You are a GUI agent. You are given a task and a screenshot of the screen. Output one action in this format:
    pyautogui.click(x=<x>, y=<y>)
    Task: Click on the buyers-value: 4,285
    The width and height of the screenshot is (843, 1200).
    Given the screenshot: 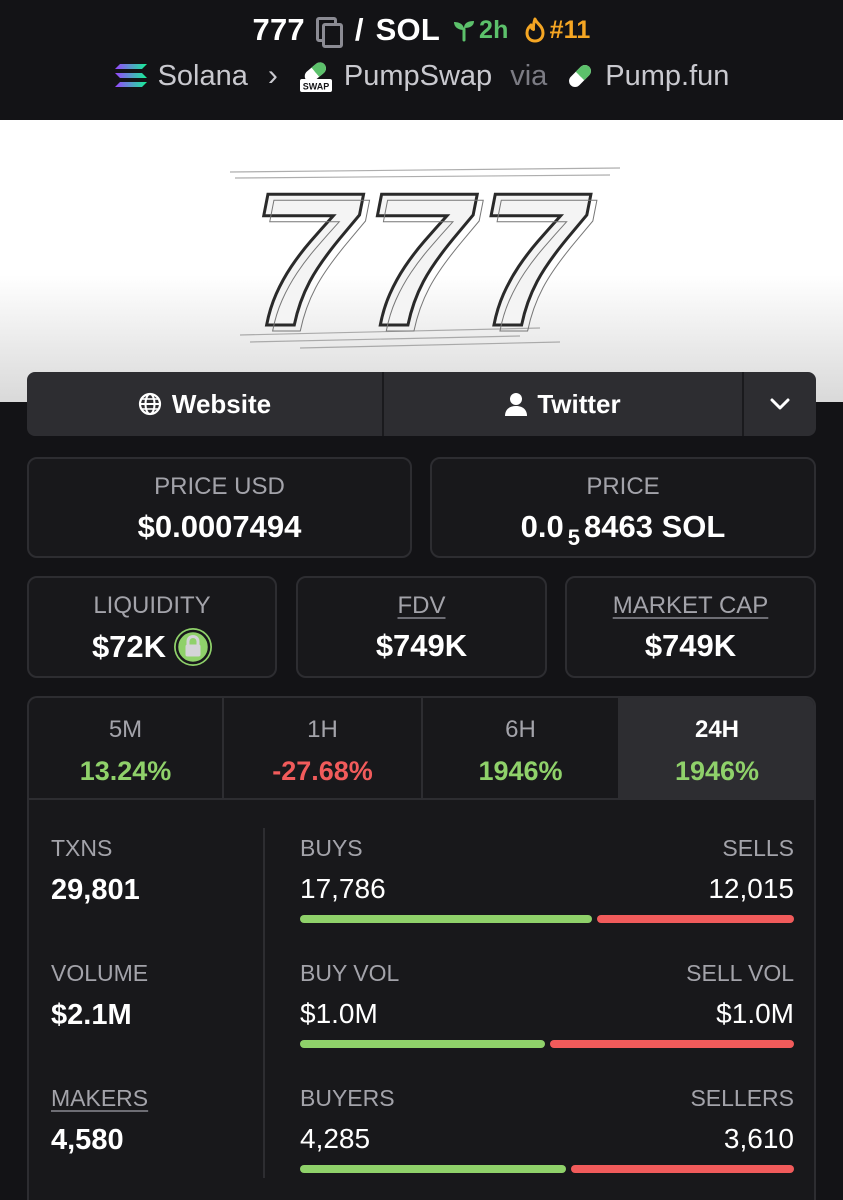 What is the action you would take?
    pyautogui.click(x=335, y=1138)
    